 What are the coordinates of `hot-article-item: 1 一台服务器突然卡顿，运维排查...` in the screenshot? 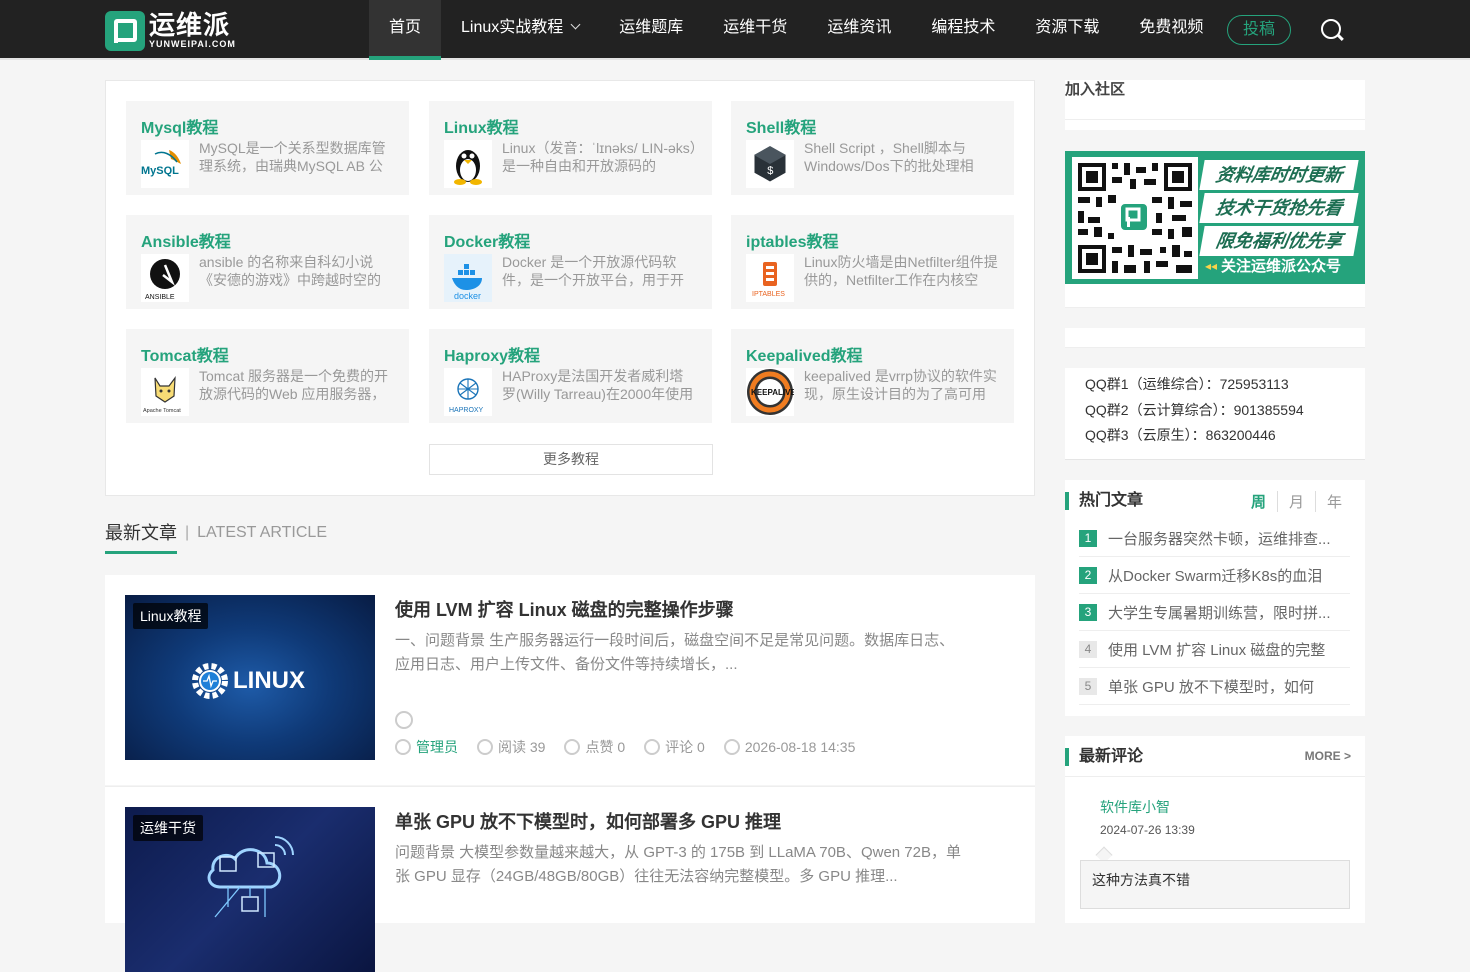 It's located at (1214, 538).